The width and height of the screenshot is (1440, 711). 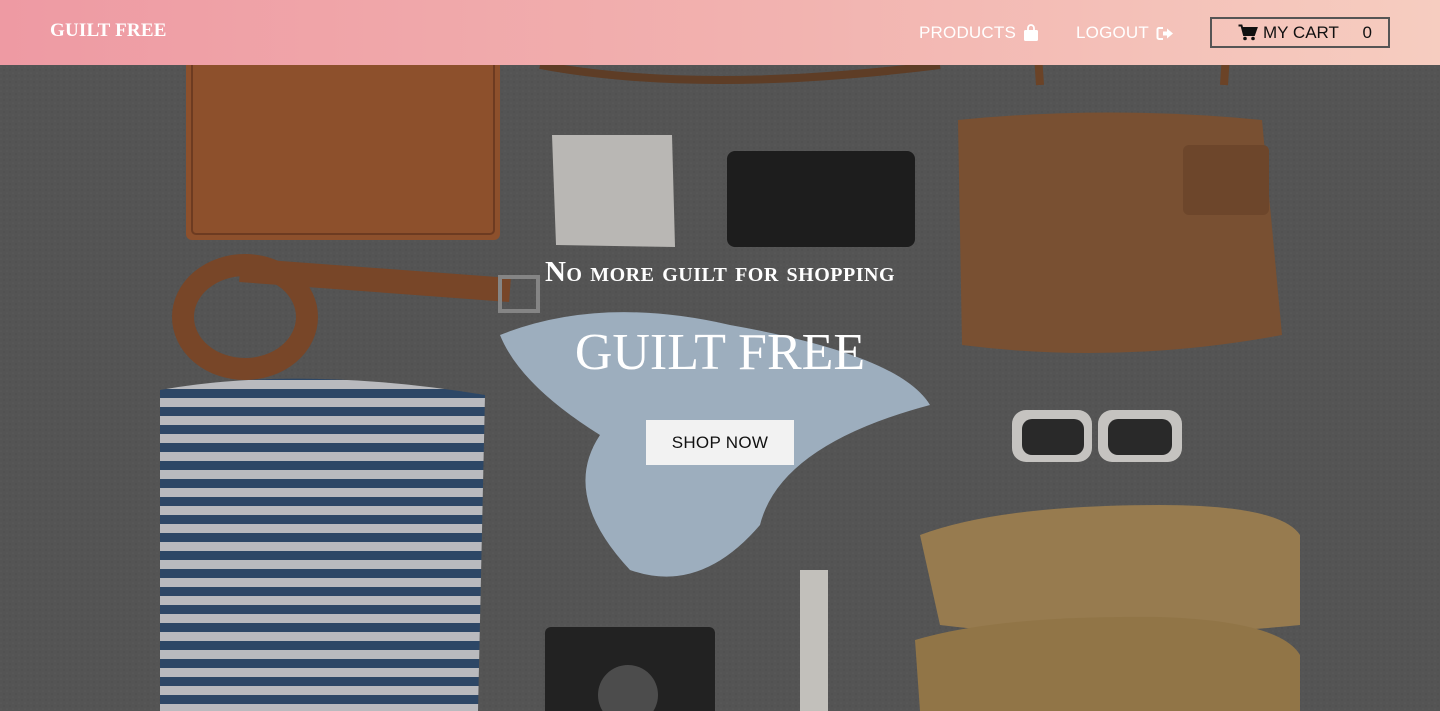 I want to click on logout-nav-link: LOGOUT, so click(x=1125, y=33).